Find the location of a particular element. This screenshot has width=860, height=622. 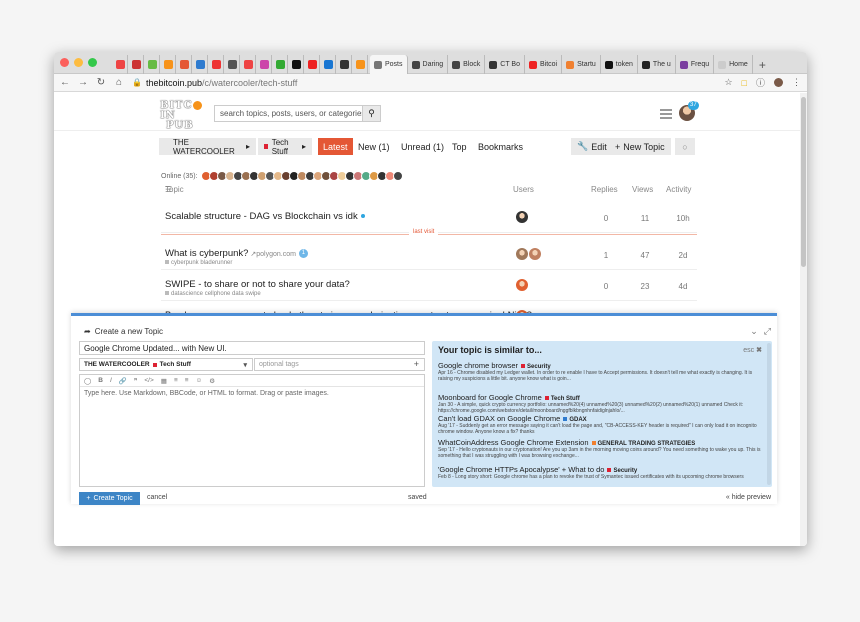

dismiss-similar: esc ✖ is located at coordinates (752, 350).